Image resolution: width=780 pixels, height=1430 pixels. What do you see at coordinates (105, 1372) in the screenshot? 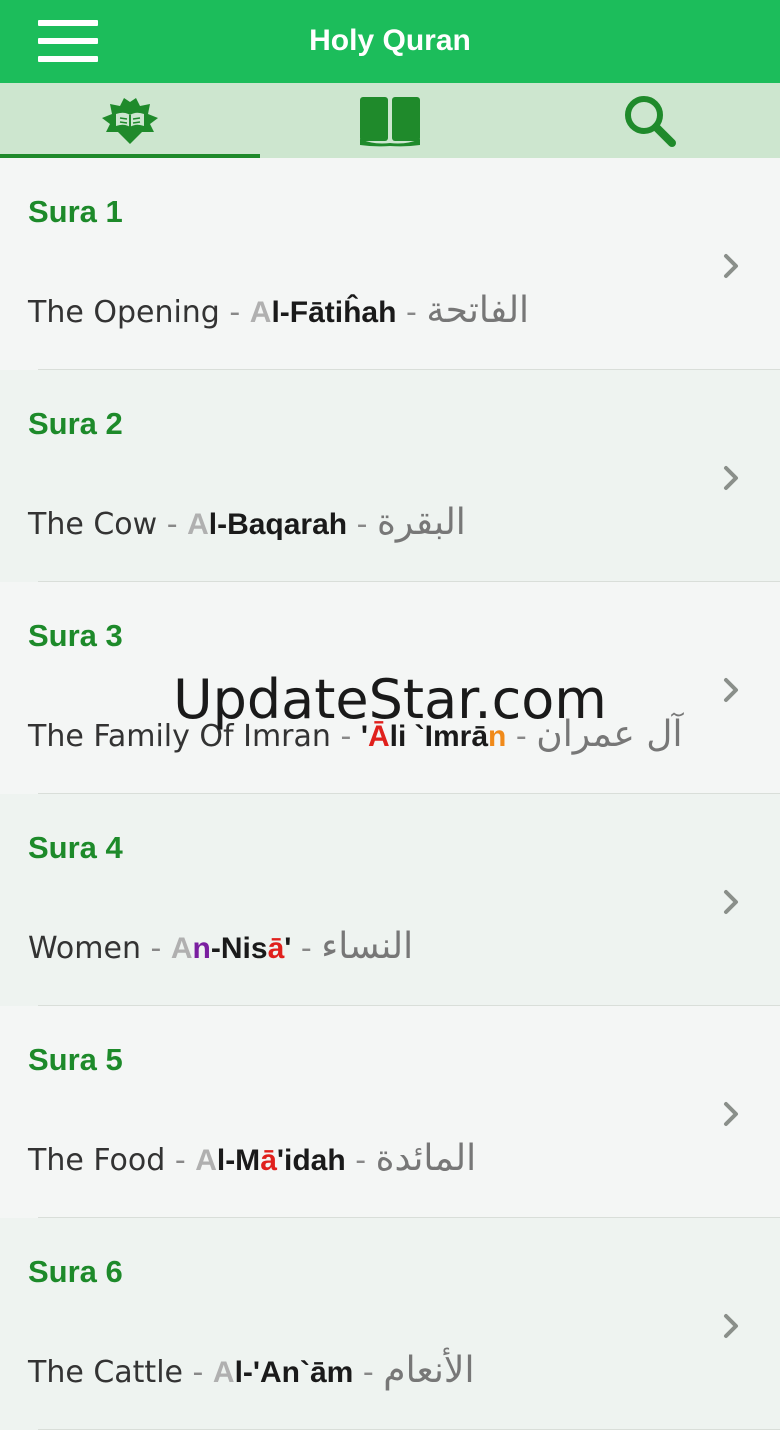
I see `sura-english-name: The Cattle` at bounding box center [105, 1372].